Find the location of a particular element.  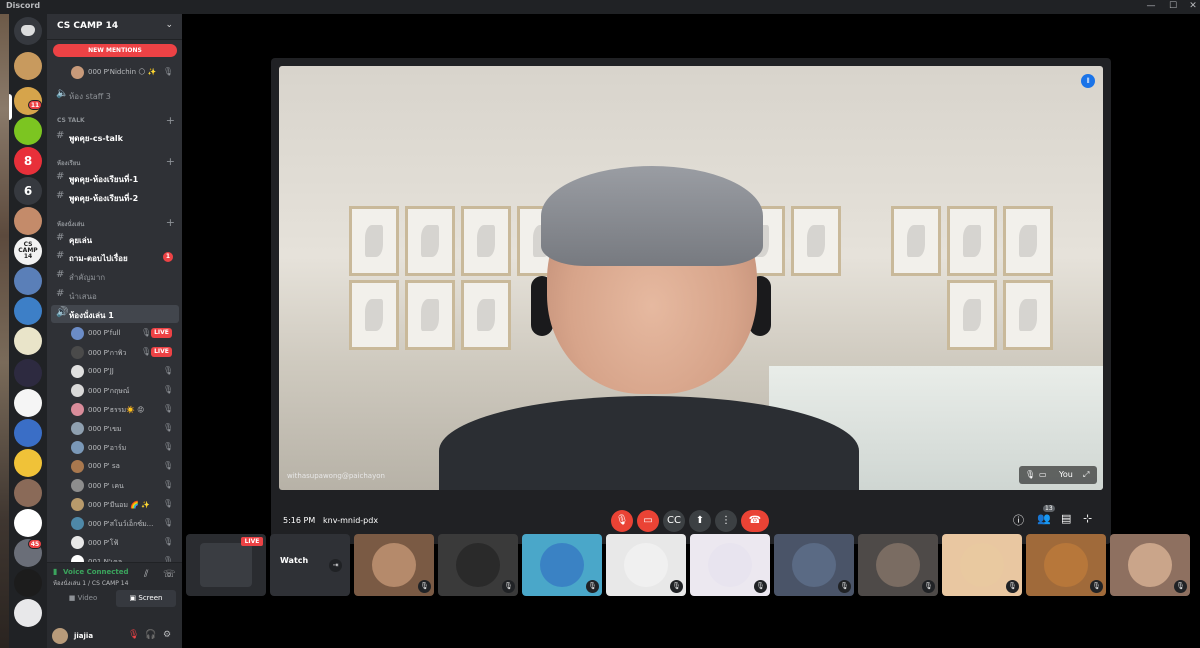

voice-user: 000 P'สโนว์เอ็กซ์ม... 🎙 is located at coordinates (123, 523).